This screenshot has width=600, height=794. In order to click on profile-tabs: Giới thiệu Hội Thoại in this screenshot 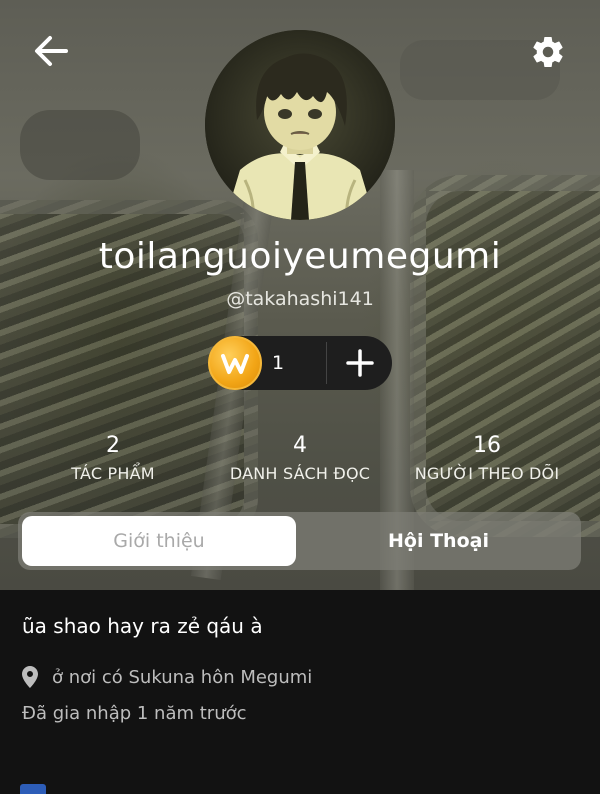, I will do `click(299, 541)`.